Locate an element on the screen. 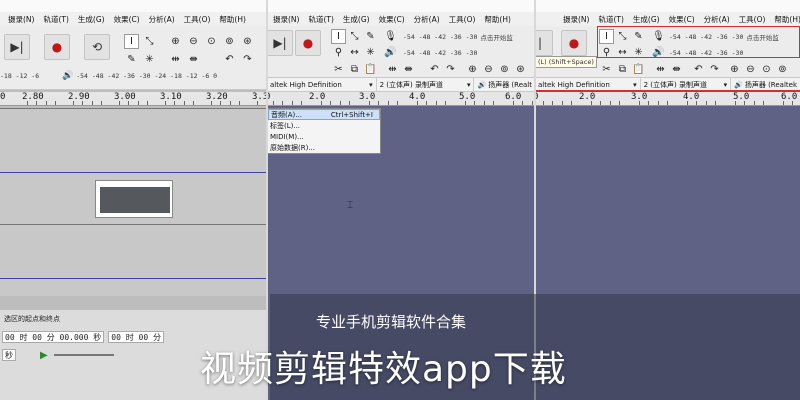 This screenshot has width=800, height=400. seconds-unit: 秒 is located at coordinates (9, 355).